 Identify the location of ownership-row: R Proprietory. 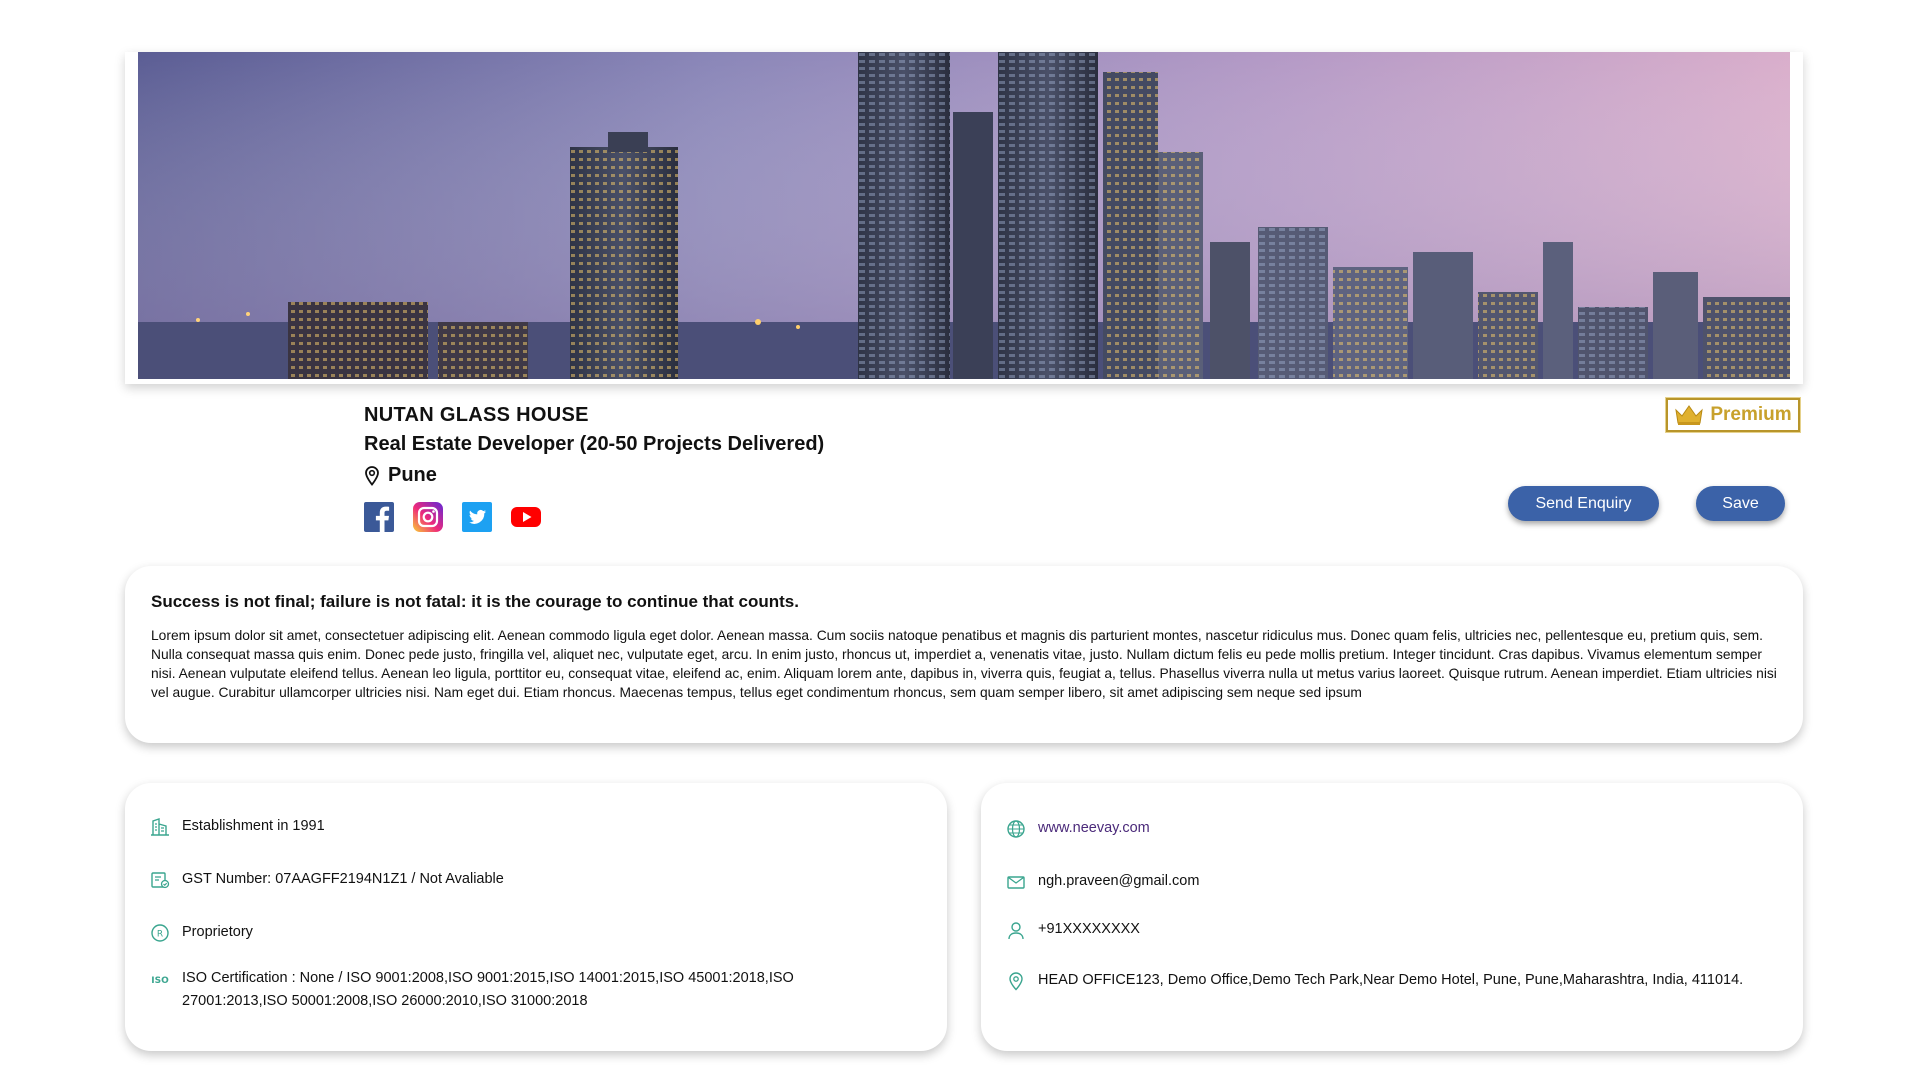
(201, 932).